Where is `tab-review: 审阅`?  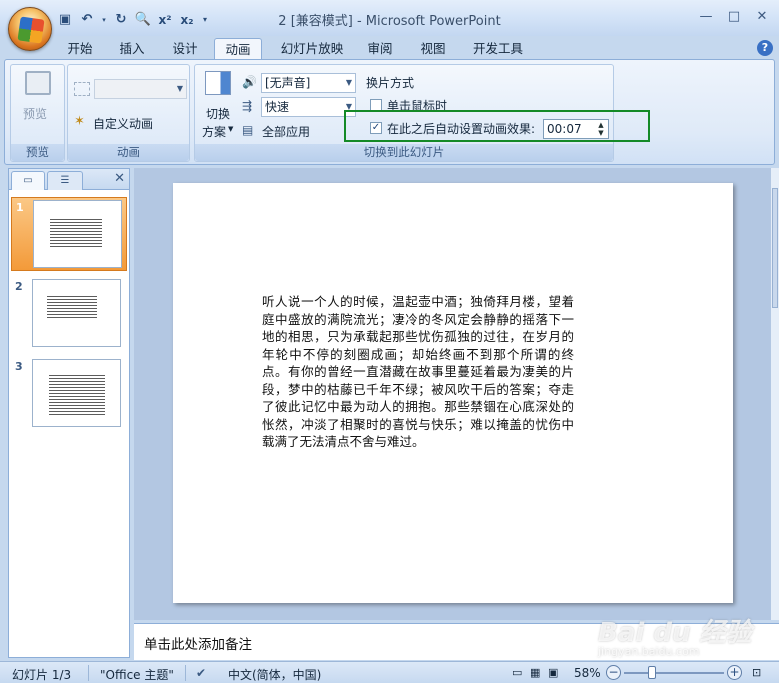 tab-review: 审阅 is located at coordinates (380, 49).